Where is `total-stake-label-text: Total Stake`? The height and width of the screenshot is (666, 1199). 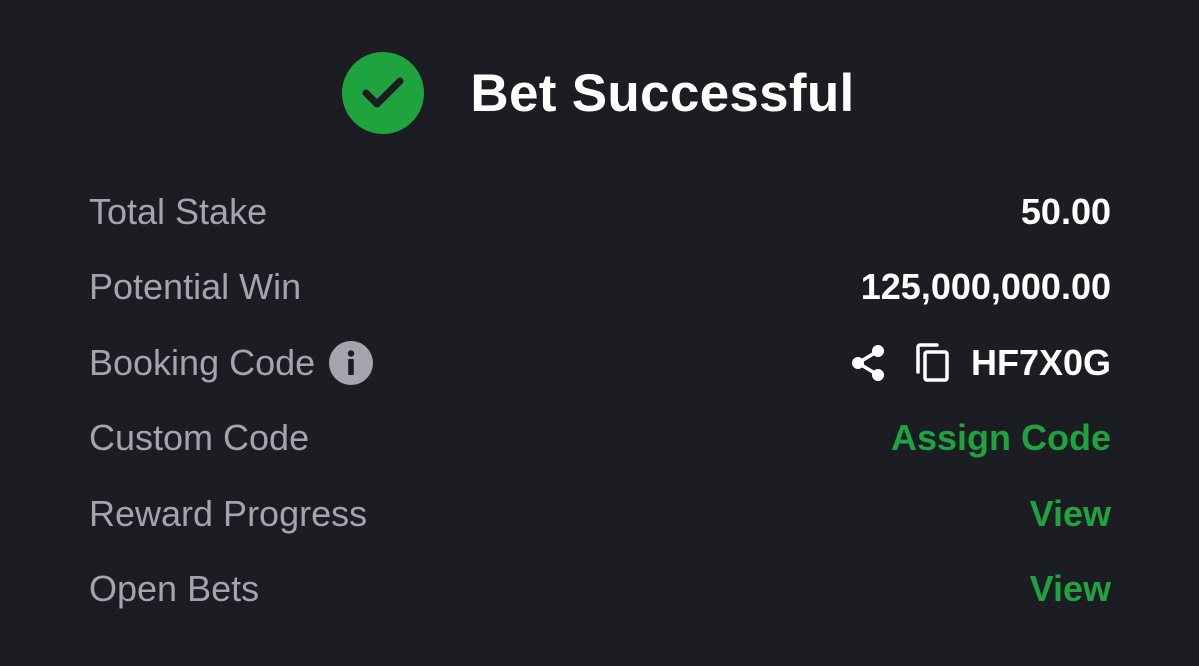 total-stake-label-text: Total Stake is located at coordinates (178, 211).